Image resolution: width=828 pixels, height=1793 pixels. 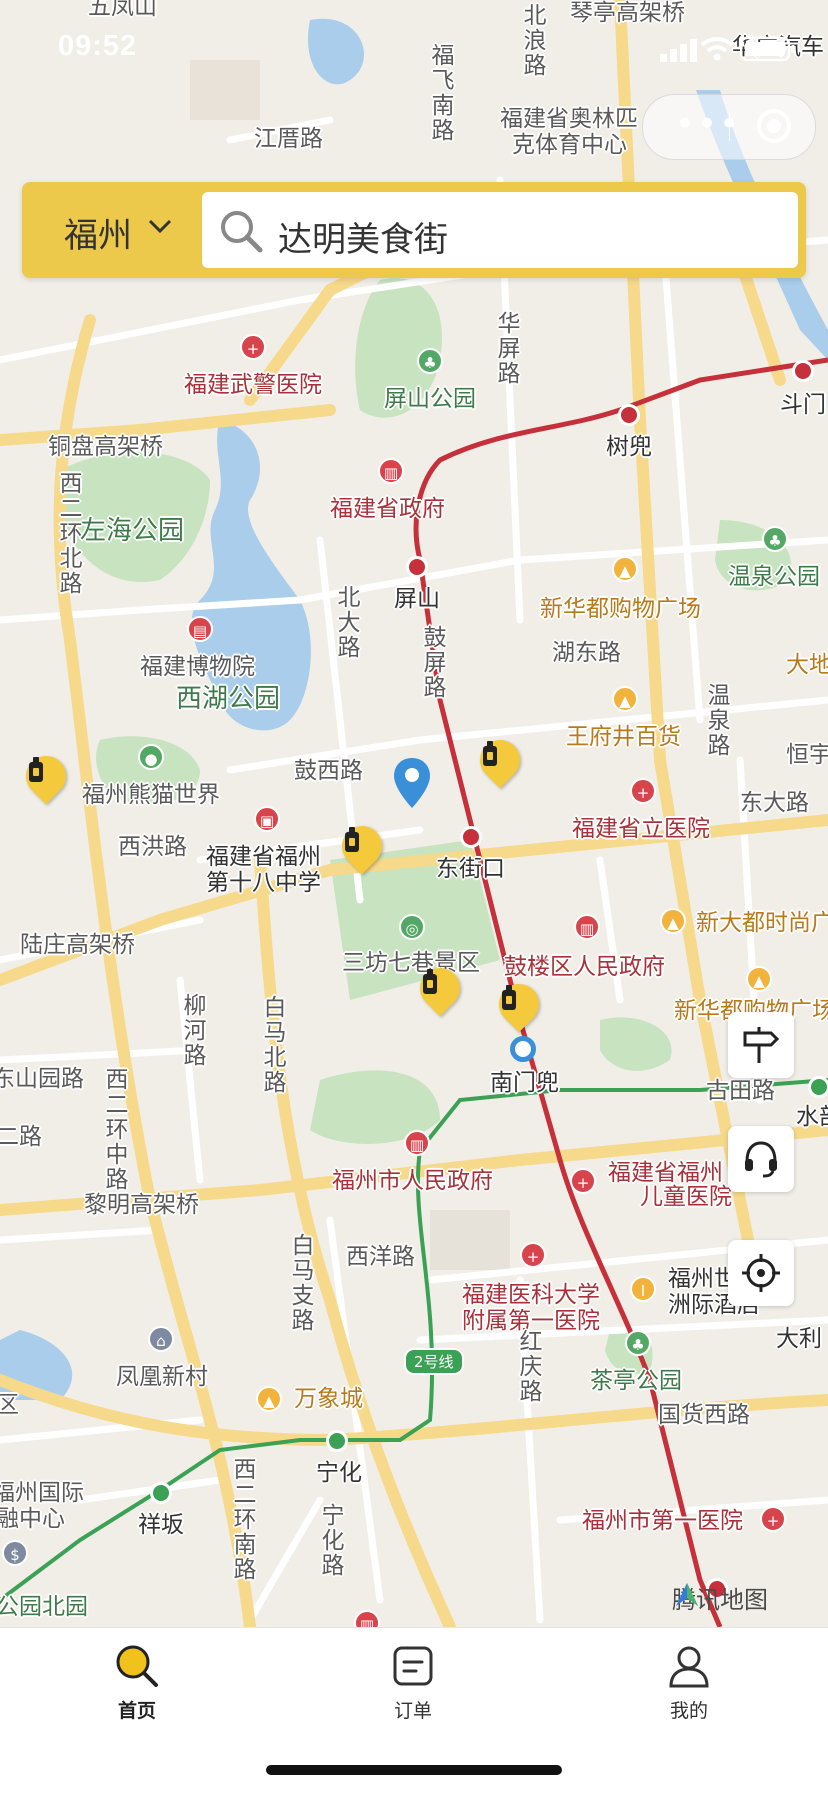 I want to click on map-label: 鼓楼区人民政府, so click(x=584, y=967).